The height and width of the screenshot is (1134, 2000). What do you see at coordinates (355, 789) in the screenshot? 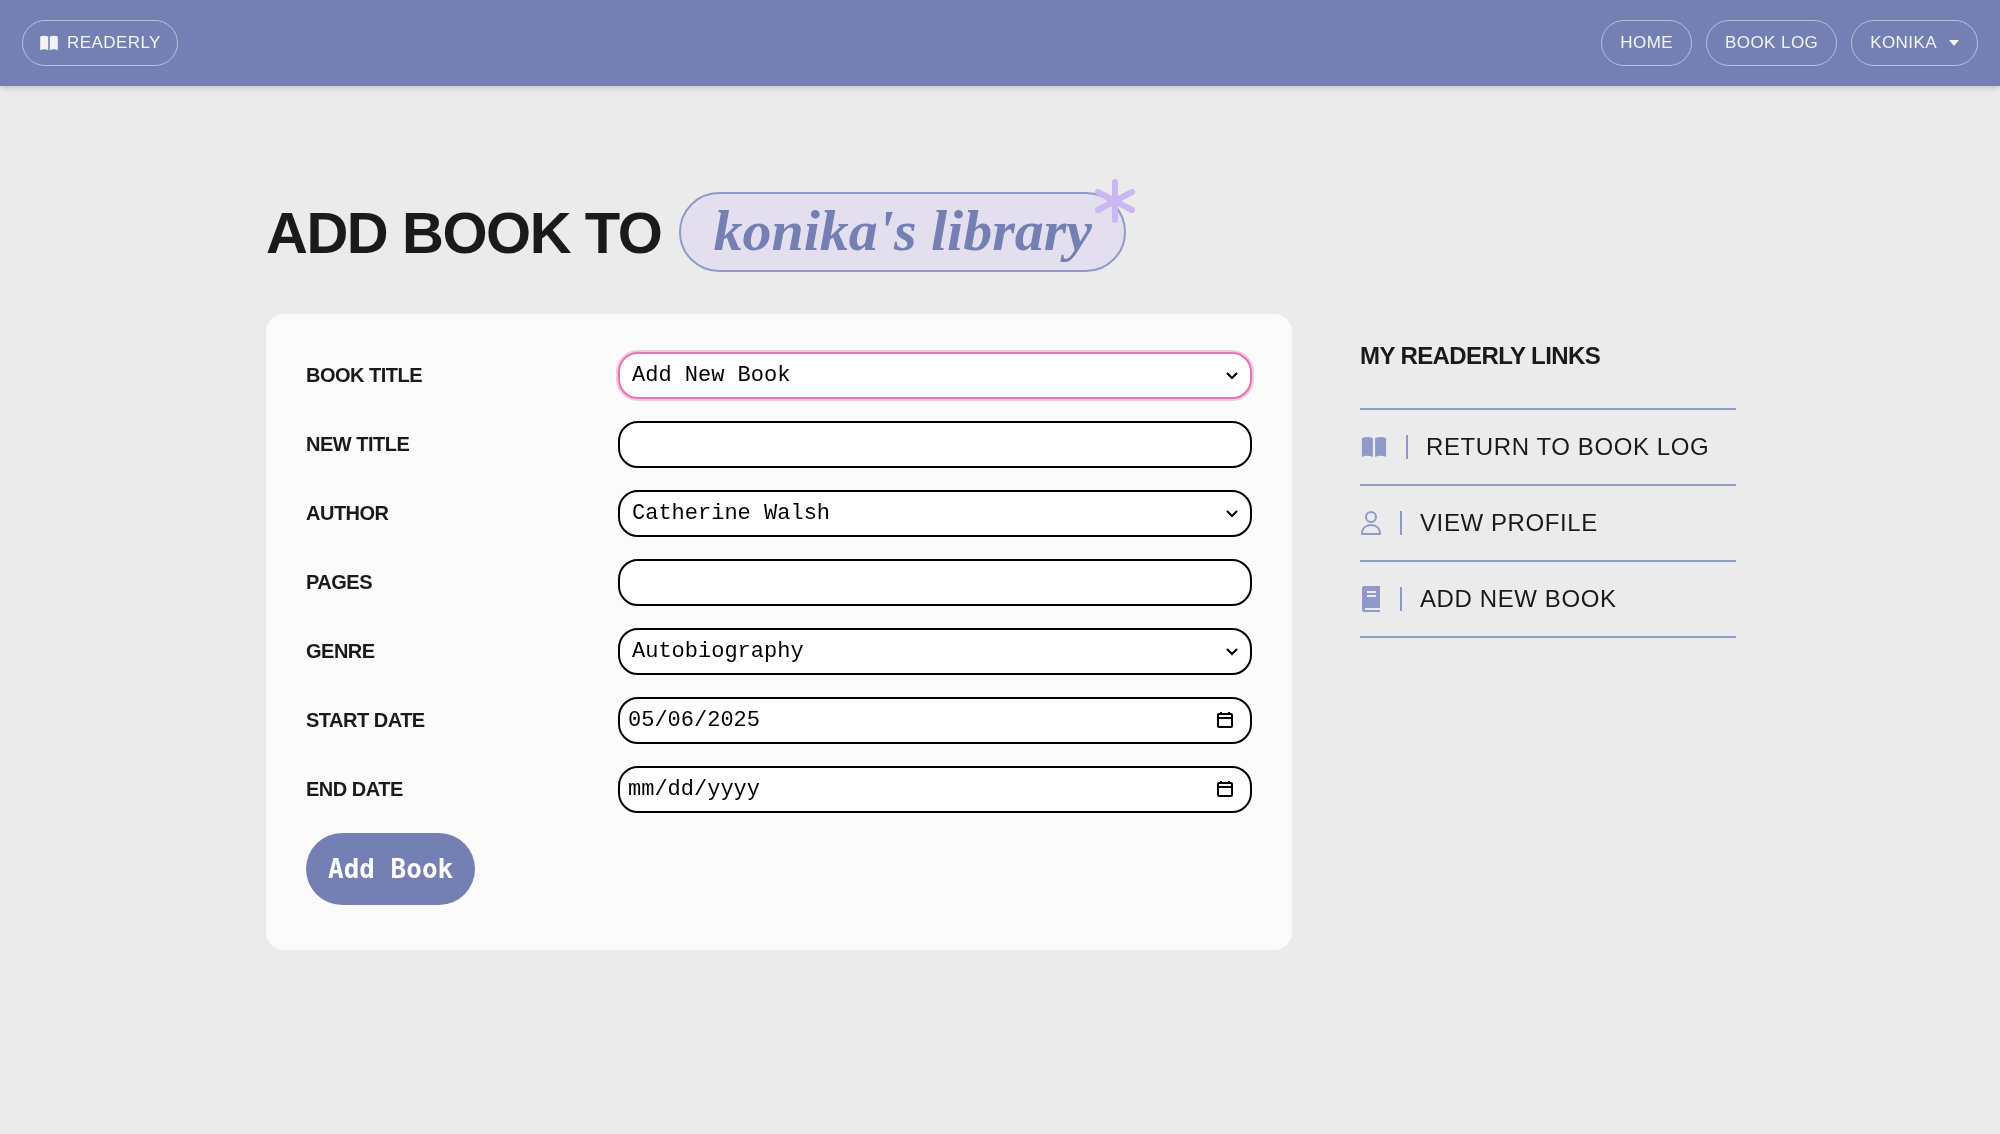
I see `field-label: END DATE` at bounding box center [355, 789].